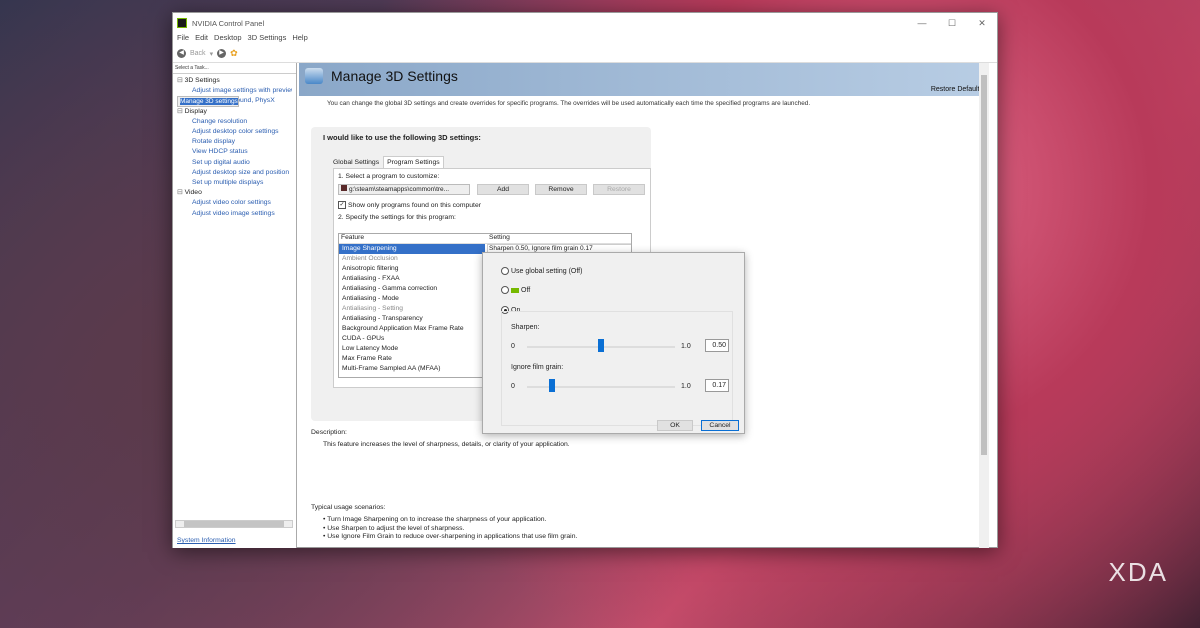  What do you see at coordinates (206, 540) in the screenshot?
I see `system-information-link: System Information` at bounding box center [206, 540].